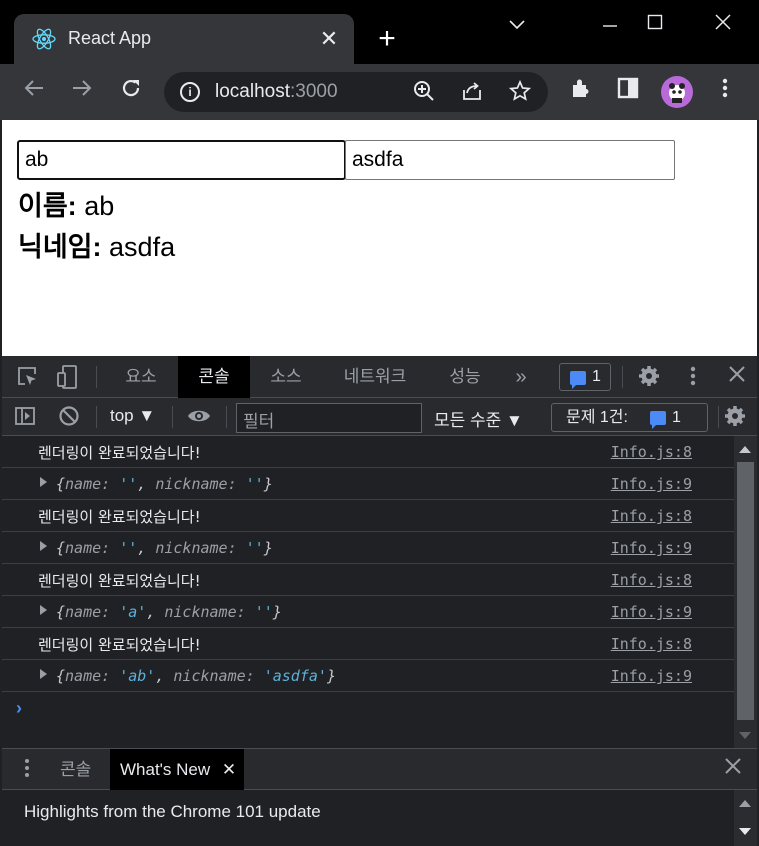 The height and width of the screenshot is (846, 759). I want to click on console-toolbar: top ▼ 필터 모든 수준 ▼ 문제 1건: 1, so click(379, 417).